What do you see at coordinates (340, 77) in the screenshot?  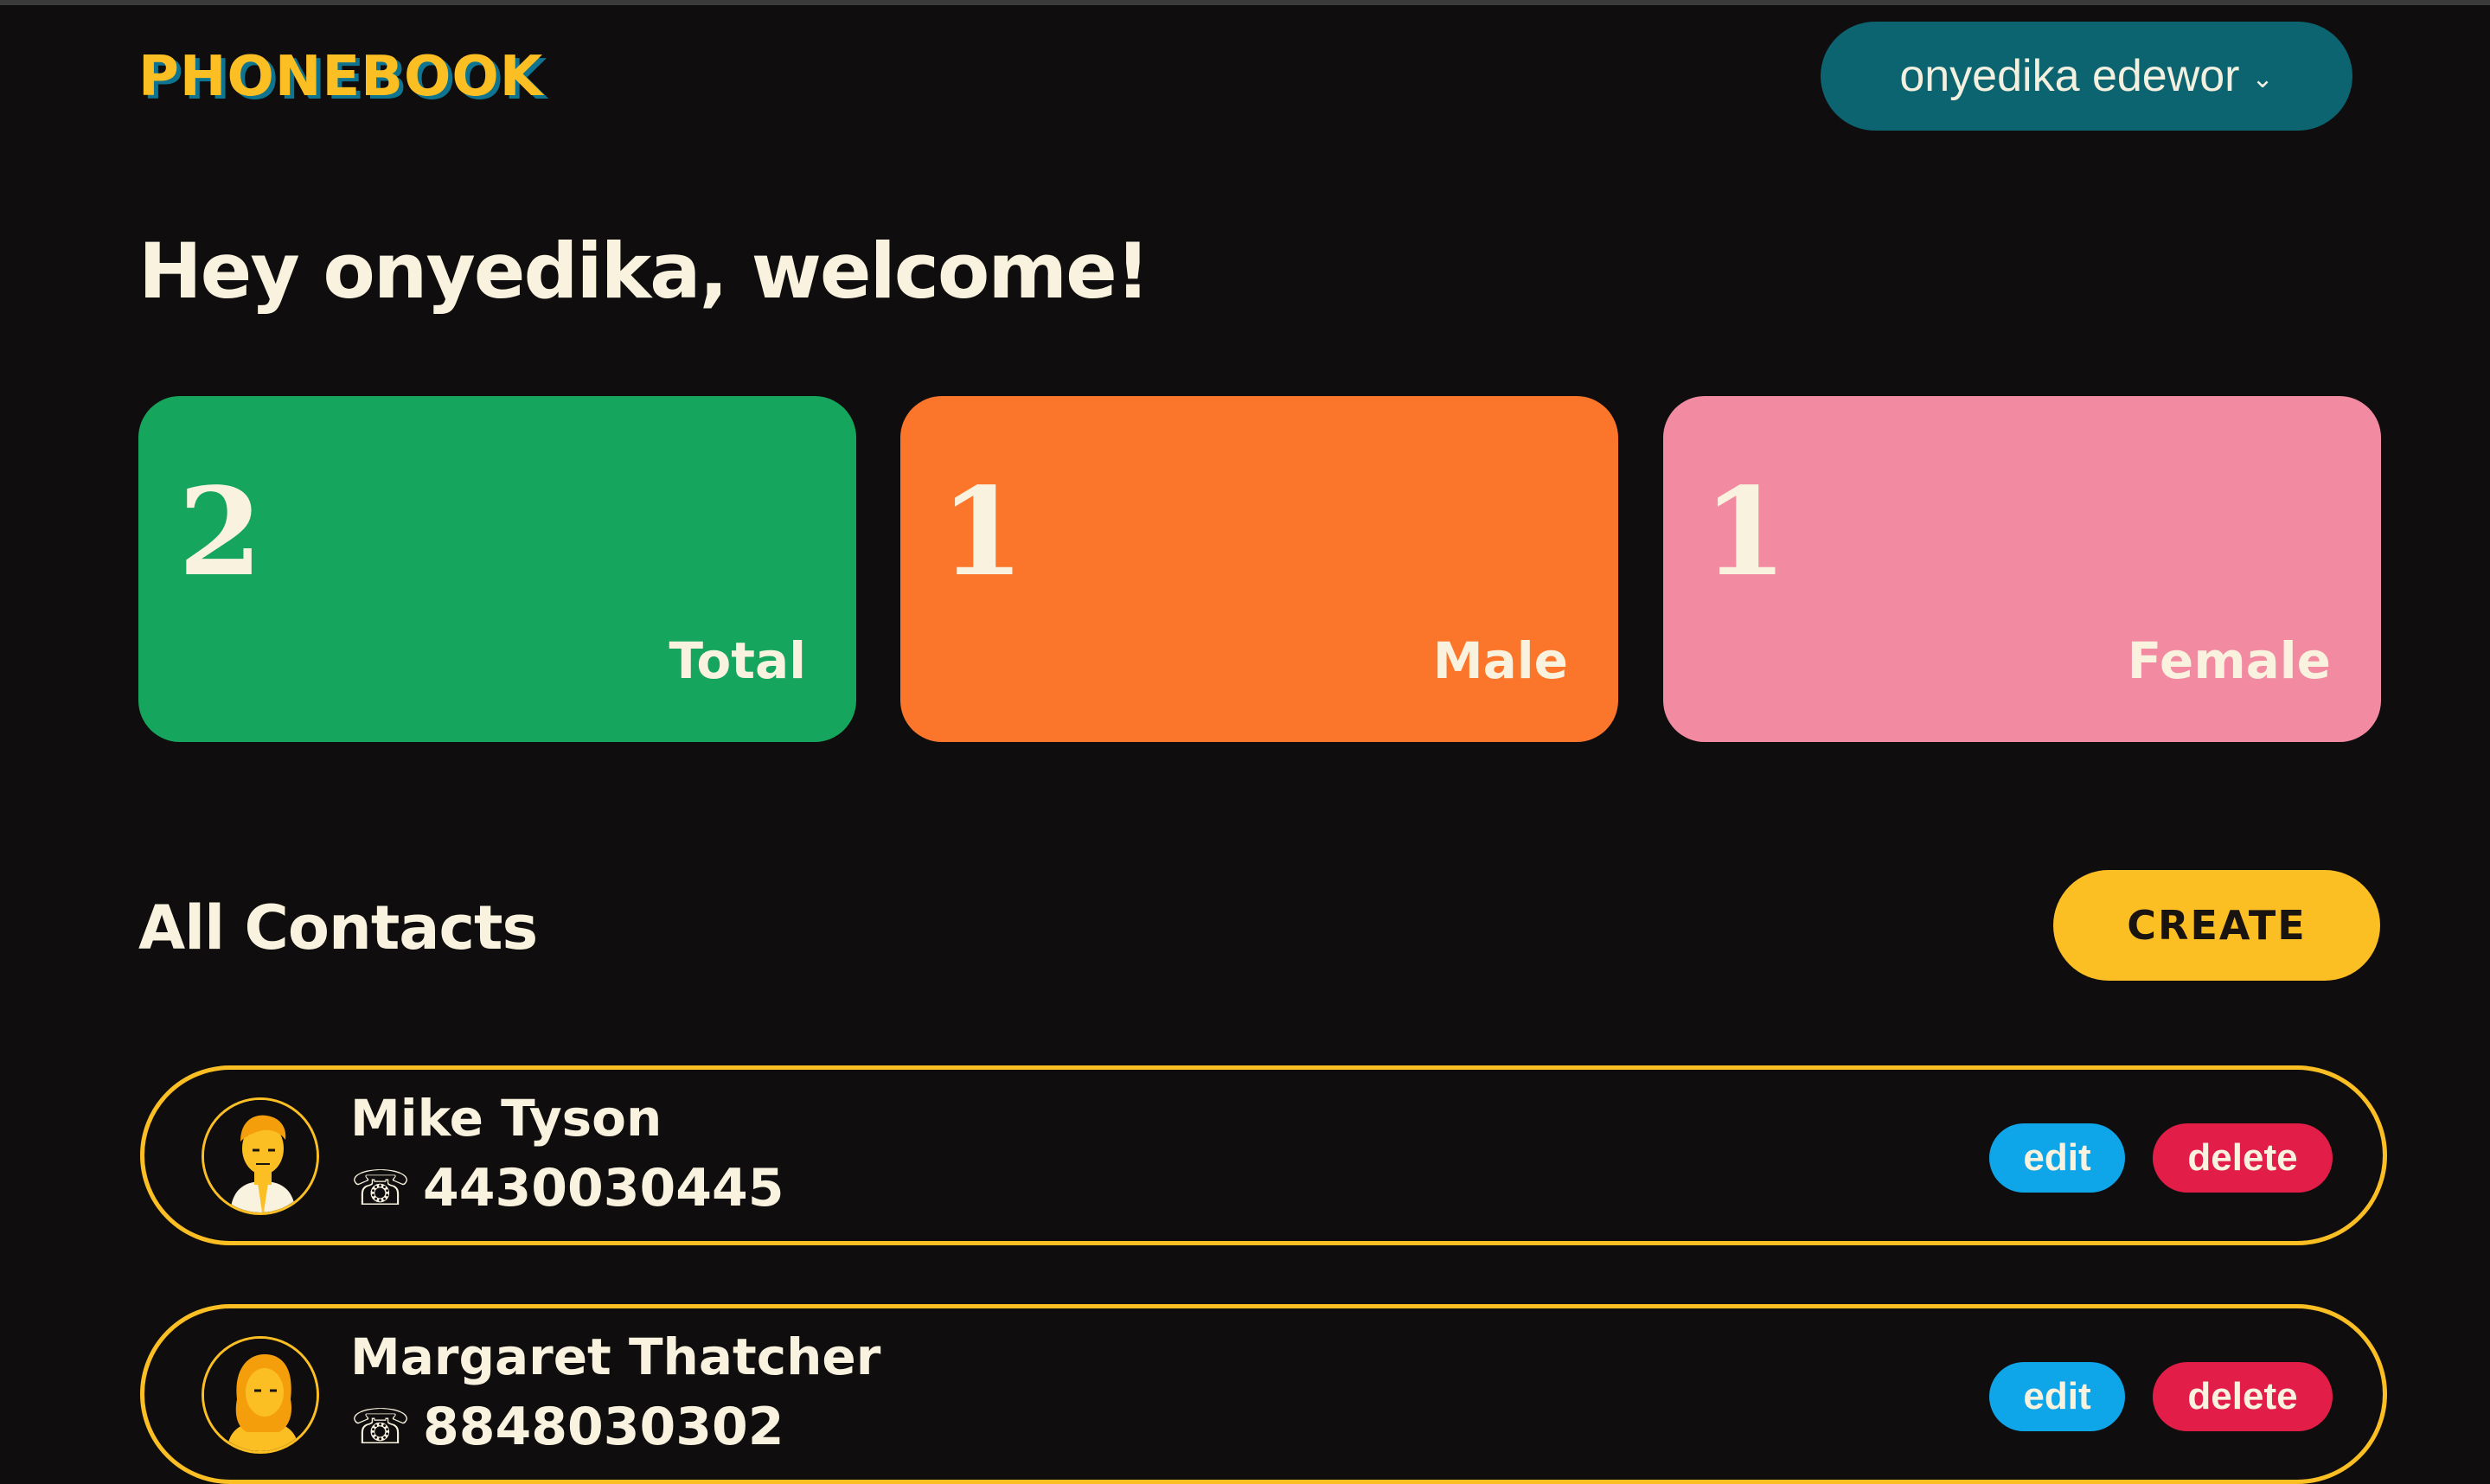 I see `app-logo: PHONEBOOK` at bounding box center [340, 77].